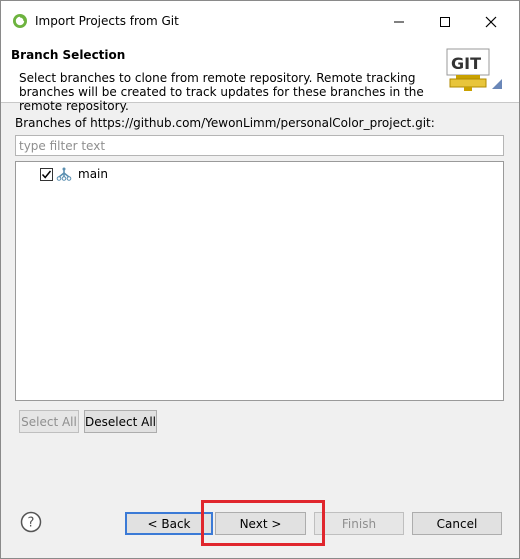 Image resolution: width=520 pixels, height=559 pixels. I want to click on page-title: Branch Selection, so click(68, 55).